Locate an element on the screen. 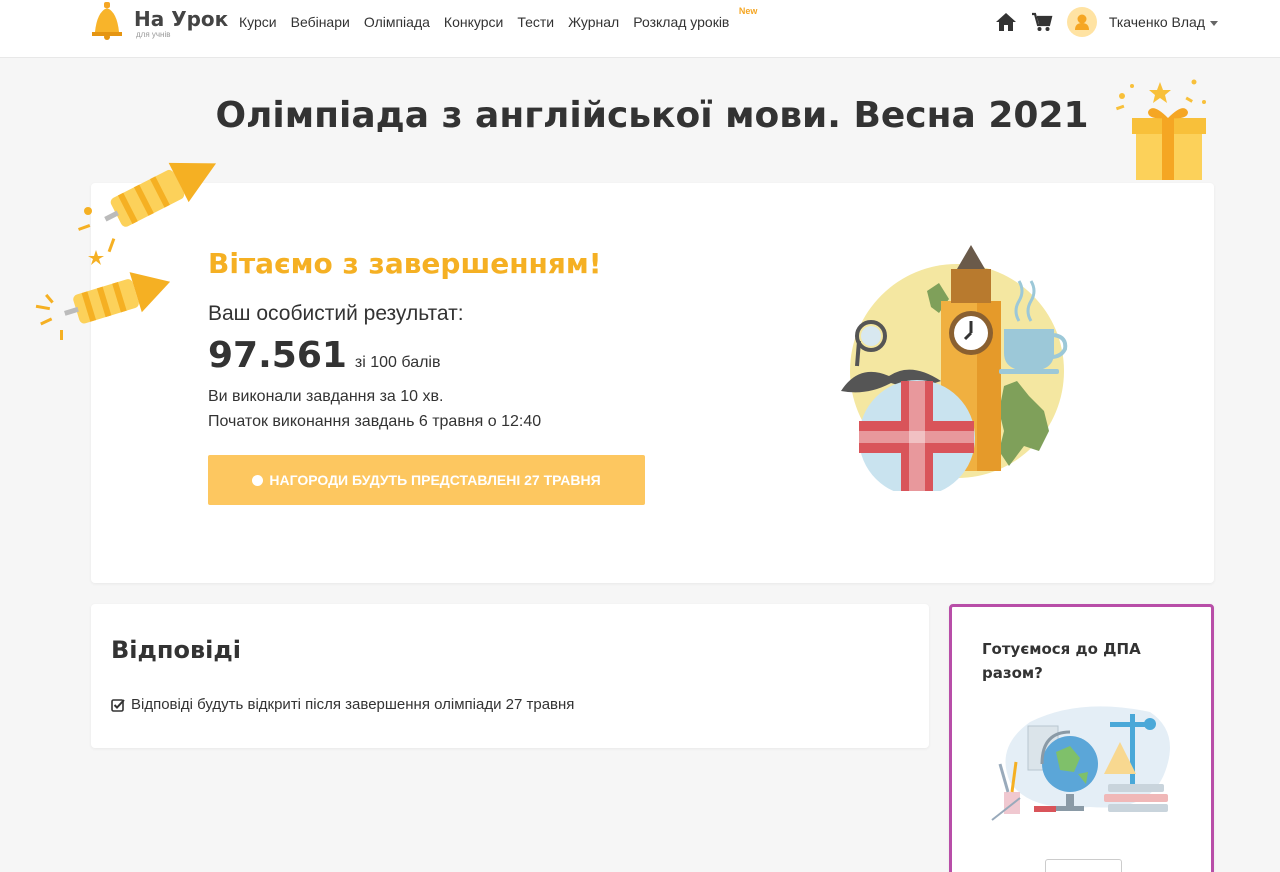 This screenshot has width=1280, height=872. completion-time: Ви виконали завдання за 10 хв. is located at coordinates (326, 396).